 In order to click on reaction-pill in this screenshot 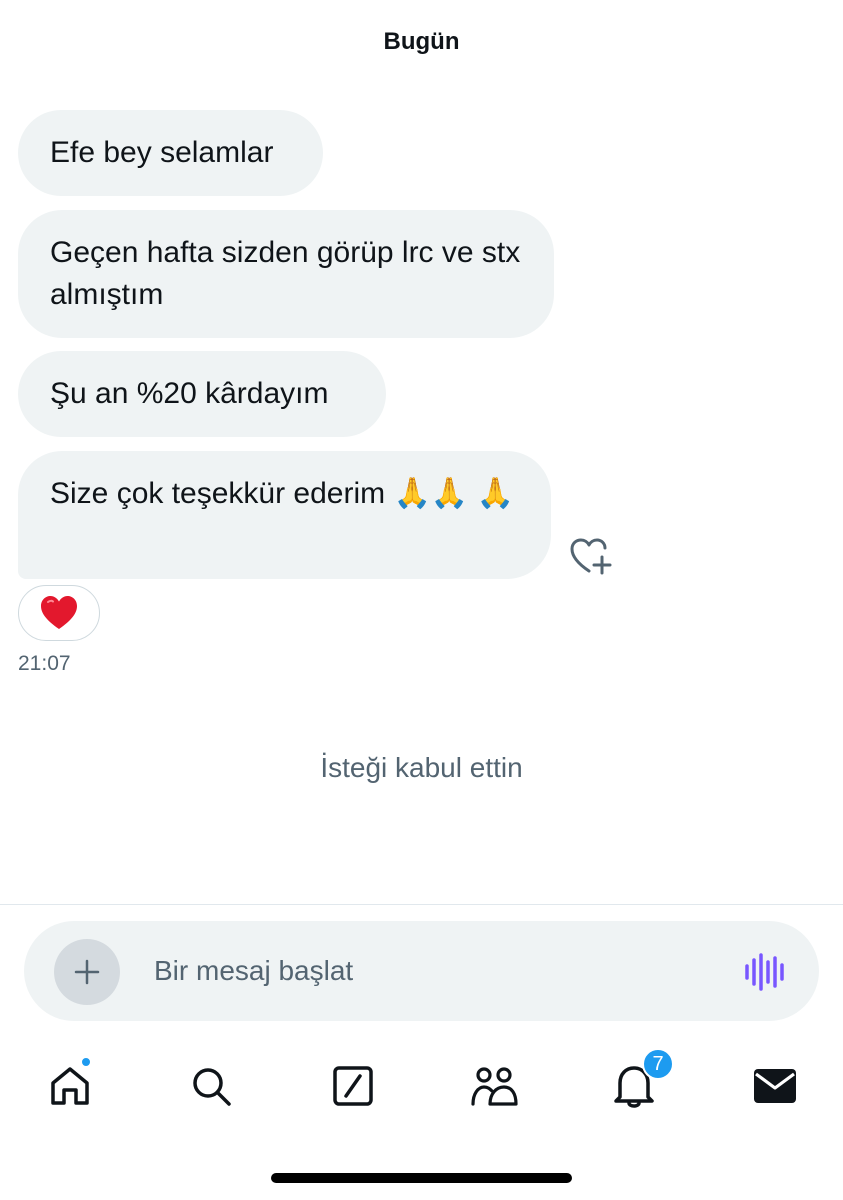, I will do `click(59, 613)`.